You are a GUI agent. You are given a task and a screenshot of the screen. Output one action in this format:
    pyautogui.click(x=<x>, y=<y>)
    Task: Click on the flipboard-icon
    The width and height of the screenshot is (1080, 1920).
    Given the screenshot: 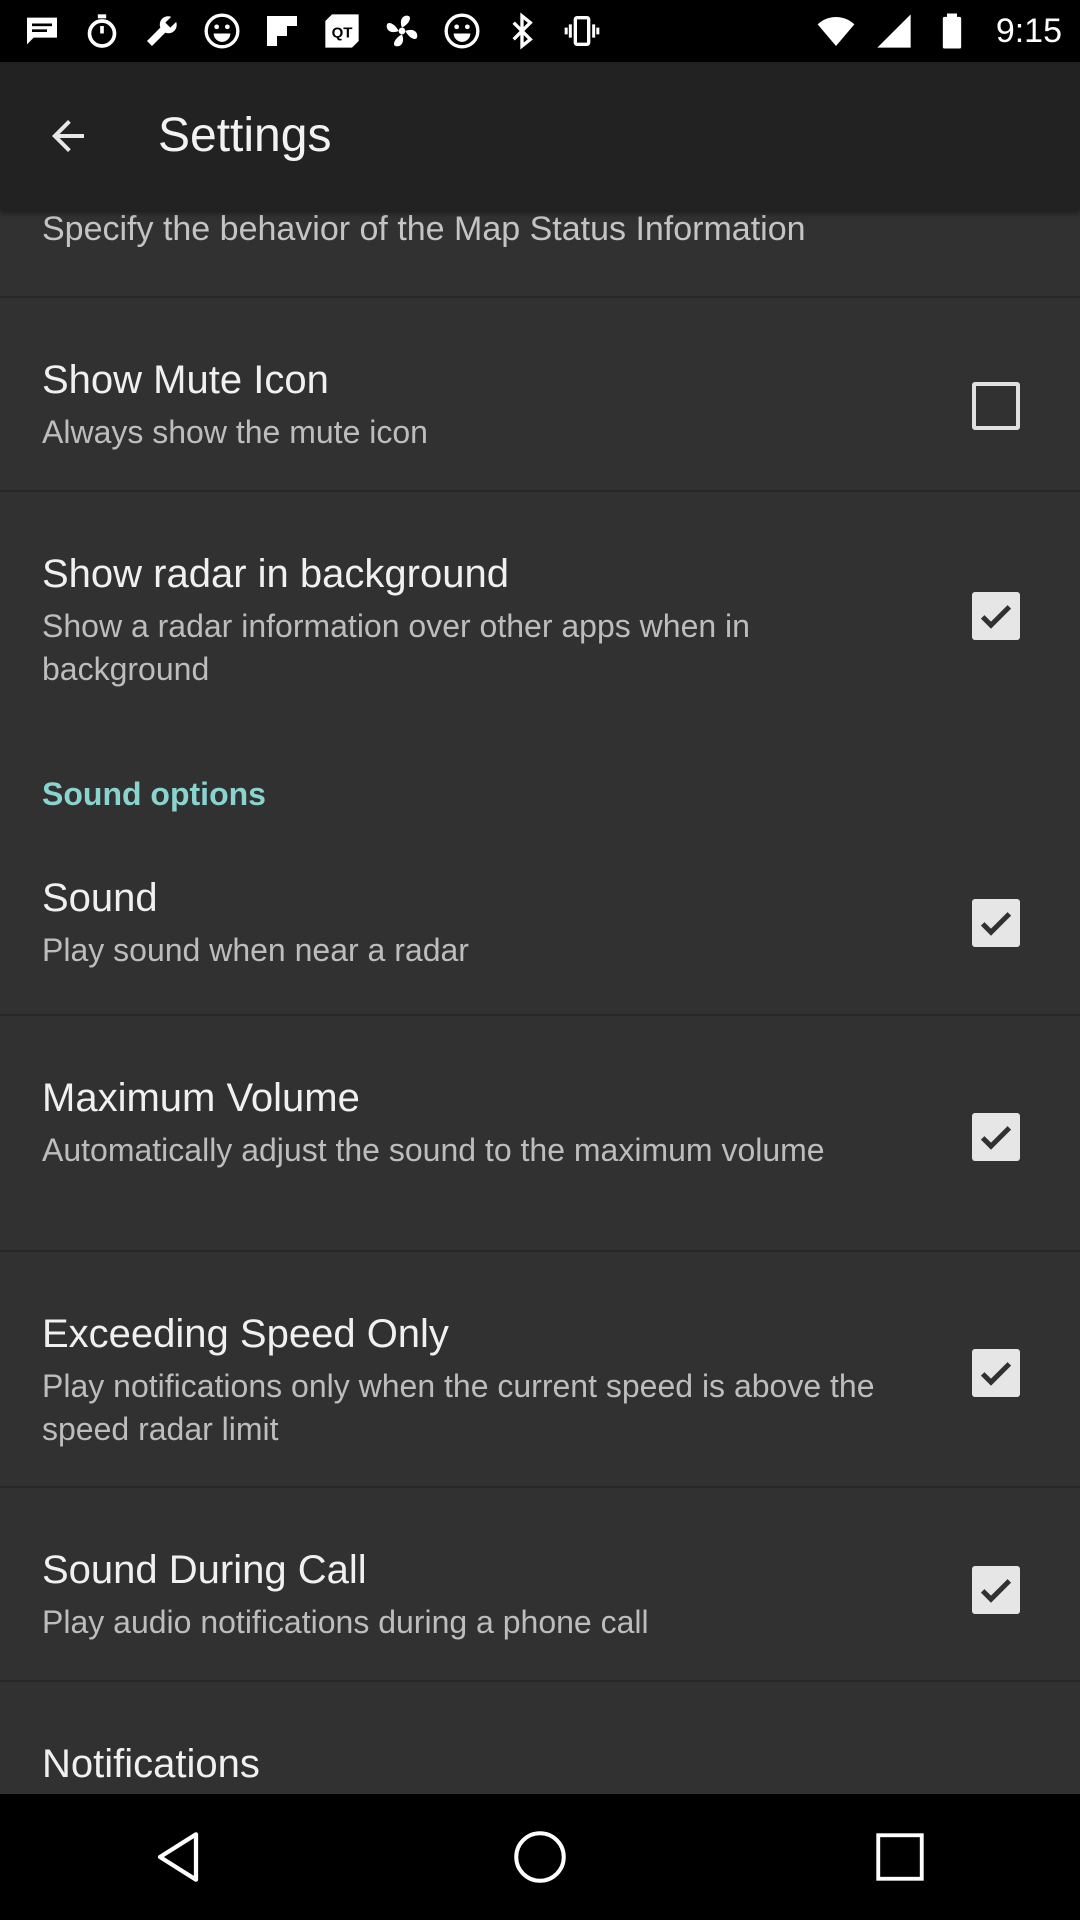 What is the action you would take?
    pyautogui.click(x=282, y=31)
    